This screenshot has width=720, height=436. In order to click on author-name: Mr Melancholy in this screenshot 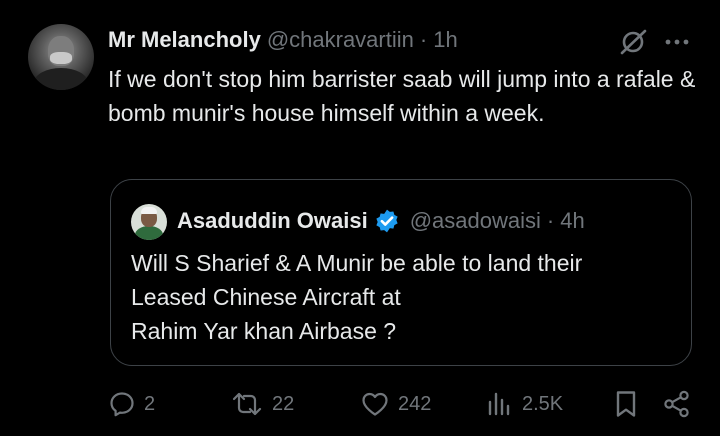, I will do `click(184, 40)`.